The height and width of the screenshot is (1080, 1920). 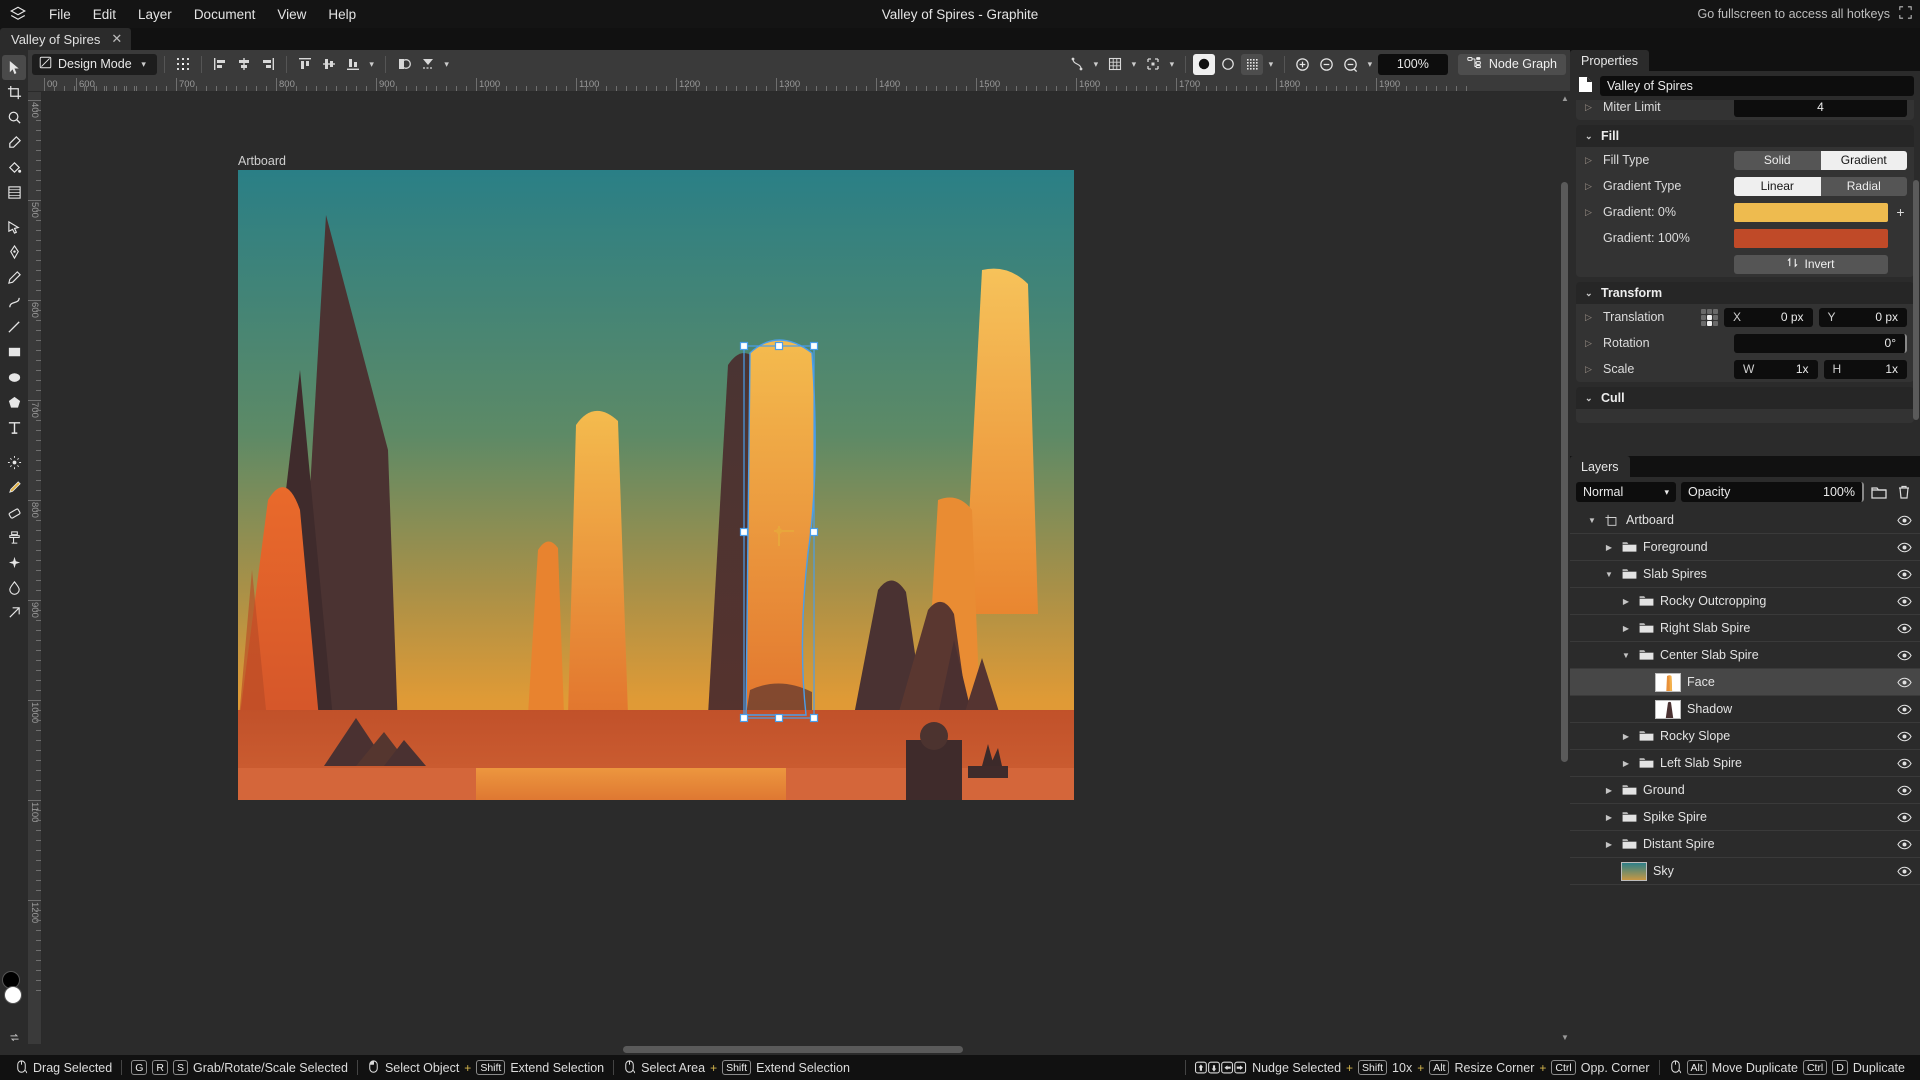 I want to click on eyedropper-tool, so click(x=14, y=142).